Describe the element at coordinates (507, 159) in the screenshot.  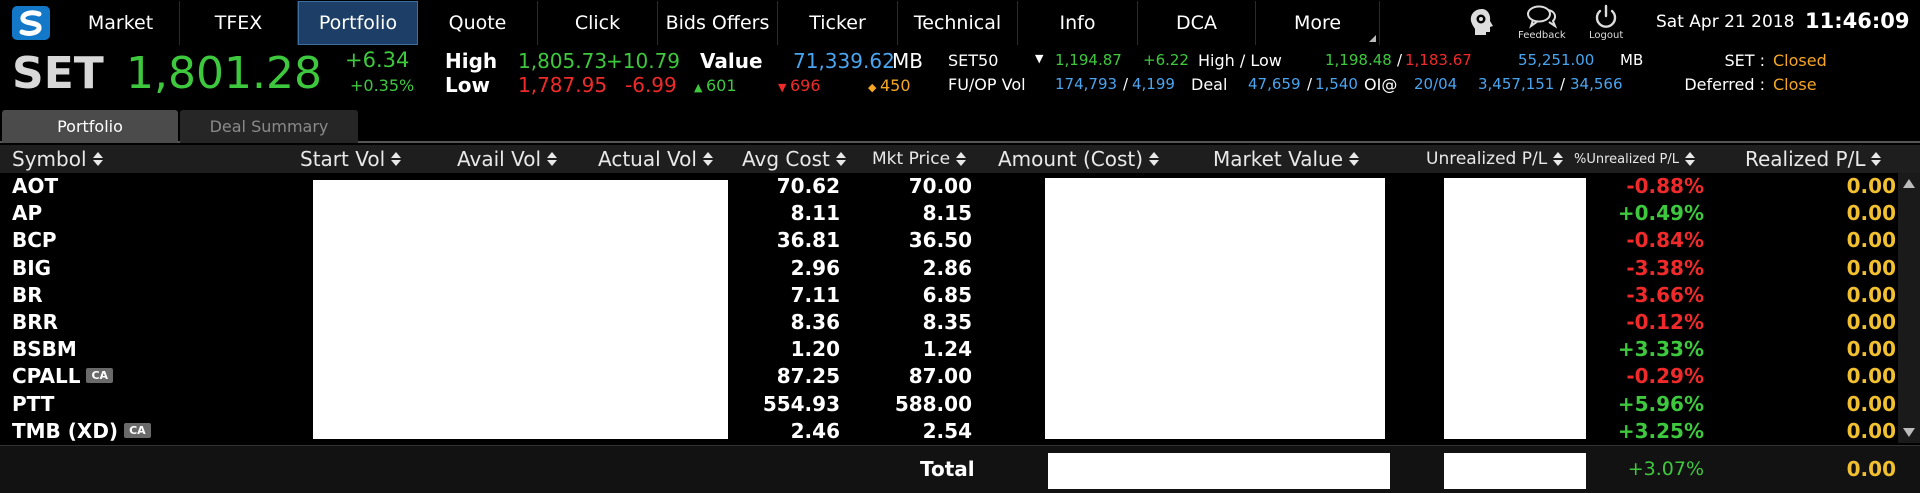
I see `column-header-avail-vol: Avail Vol` at that location.